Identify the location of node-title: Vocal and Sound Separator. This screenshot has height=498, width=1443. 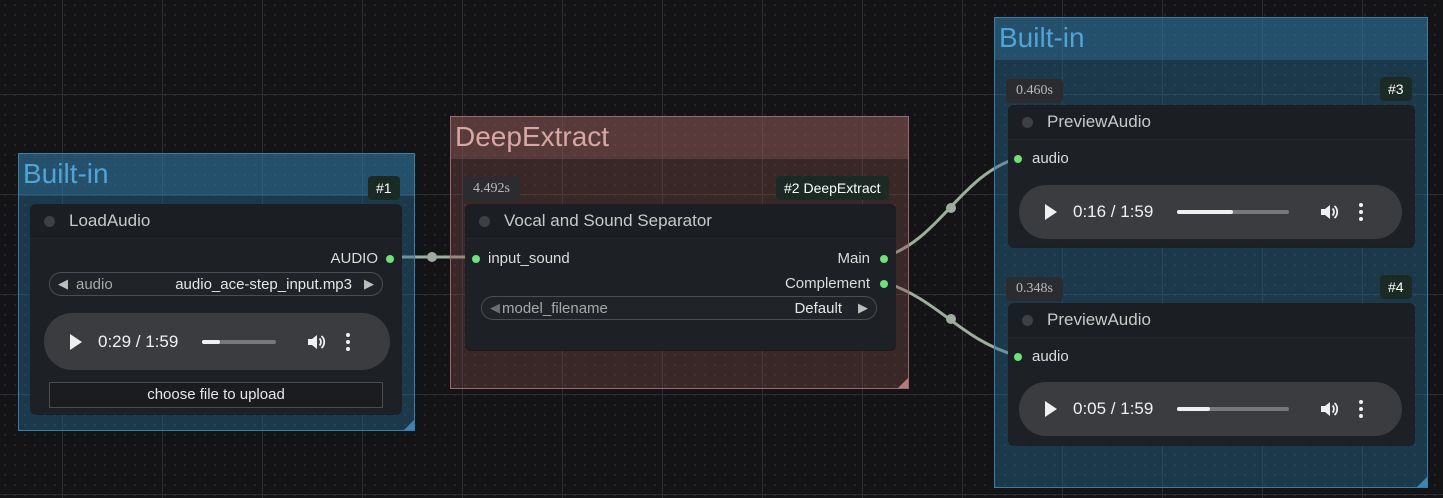
(608, 220).